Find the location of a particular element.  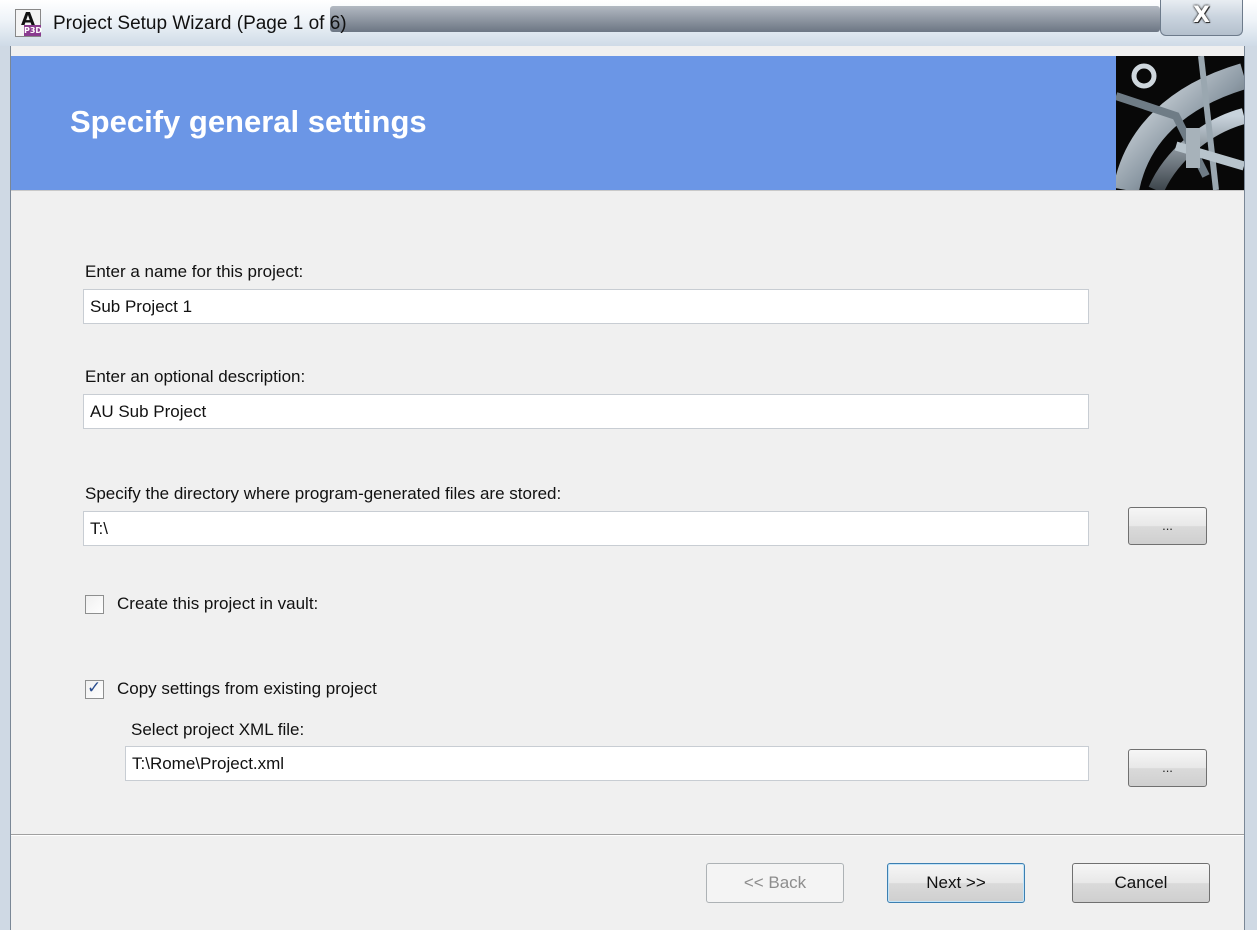

back-button: << Back is located at coordinates (775, 883).